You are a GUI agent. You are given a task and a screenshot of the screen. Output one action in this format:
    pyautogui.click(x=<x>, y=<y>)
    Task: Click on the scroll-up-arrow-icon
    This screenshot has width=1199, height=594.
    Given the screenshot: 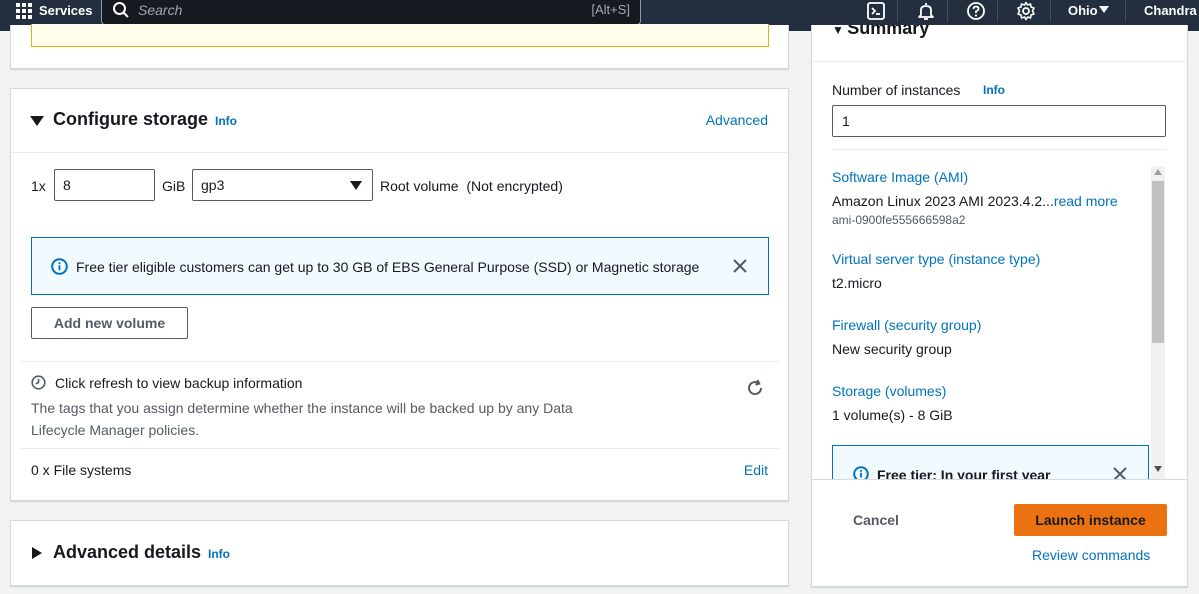 What is the action you would take?
    pyautogui.click(x=1158, y=172)
    